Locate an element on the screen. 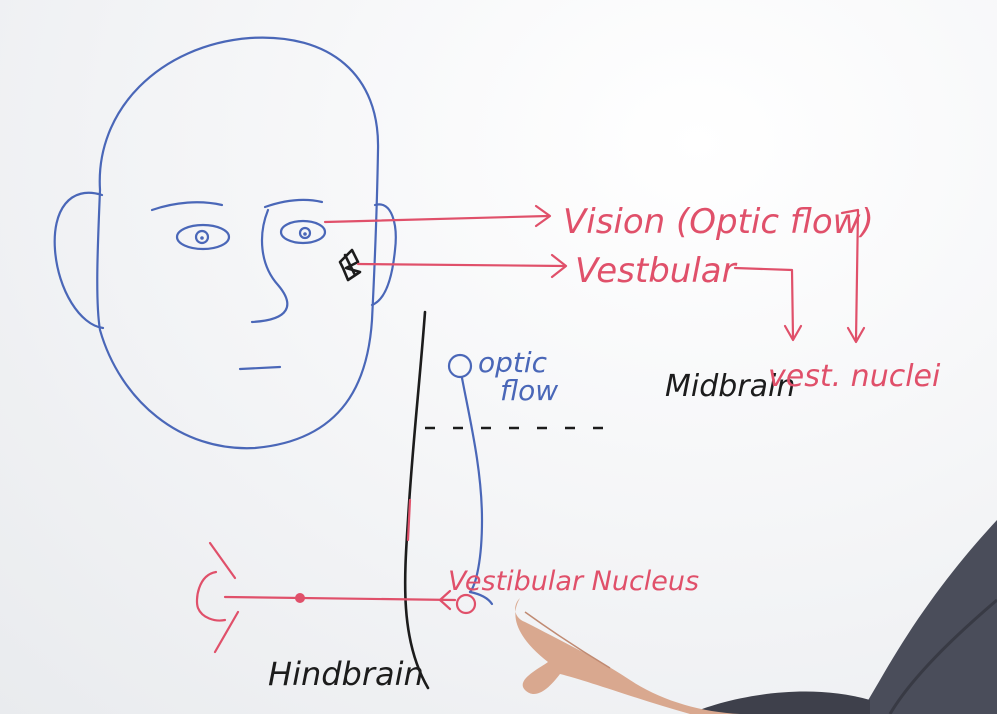 Image resolution: width=997 pixels, height=714 pixels. left-eyebrow is located at coordinates (187, 206).